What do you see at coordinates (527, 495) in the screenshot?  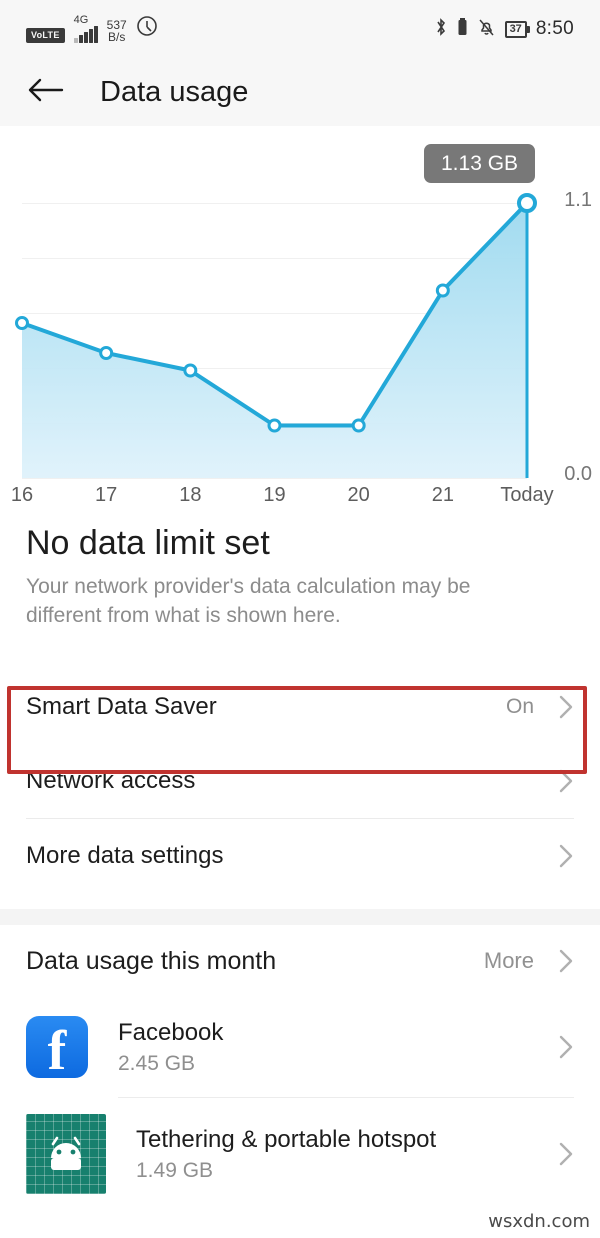 I see `x-axis-tick-label: Today` at bounding box center [527, 495].